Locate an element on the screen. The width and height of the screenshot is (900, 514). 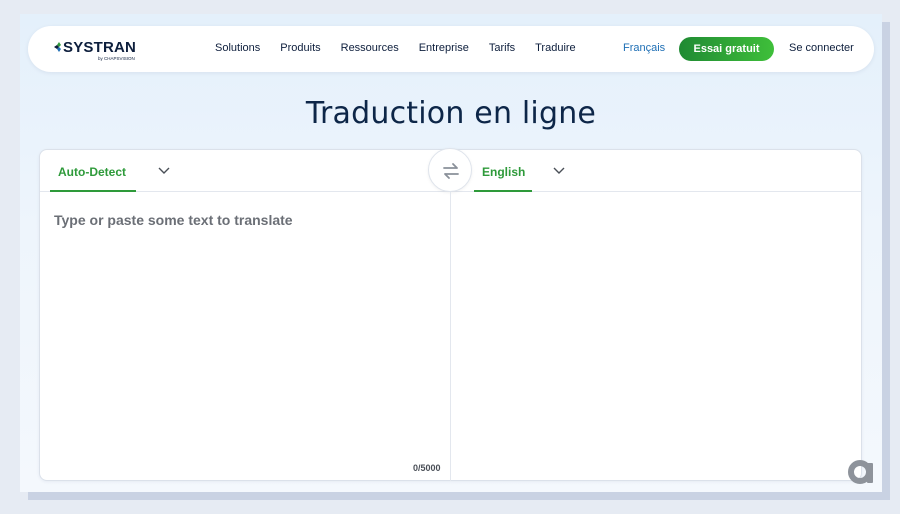
systran-logo: SYSTRAN by CHAPSVISION is located at coordinates (99, 50).